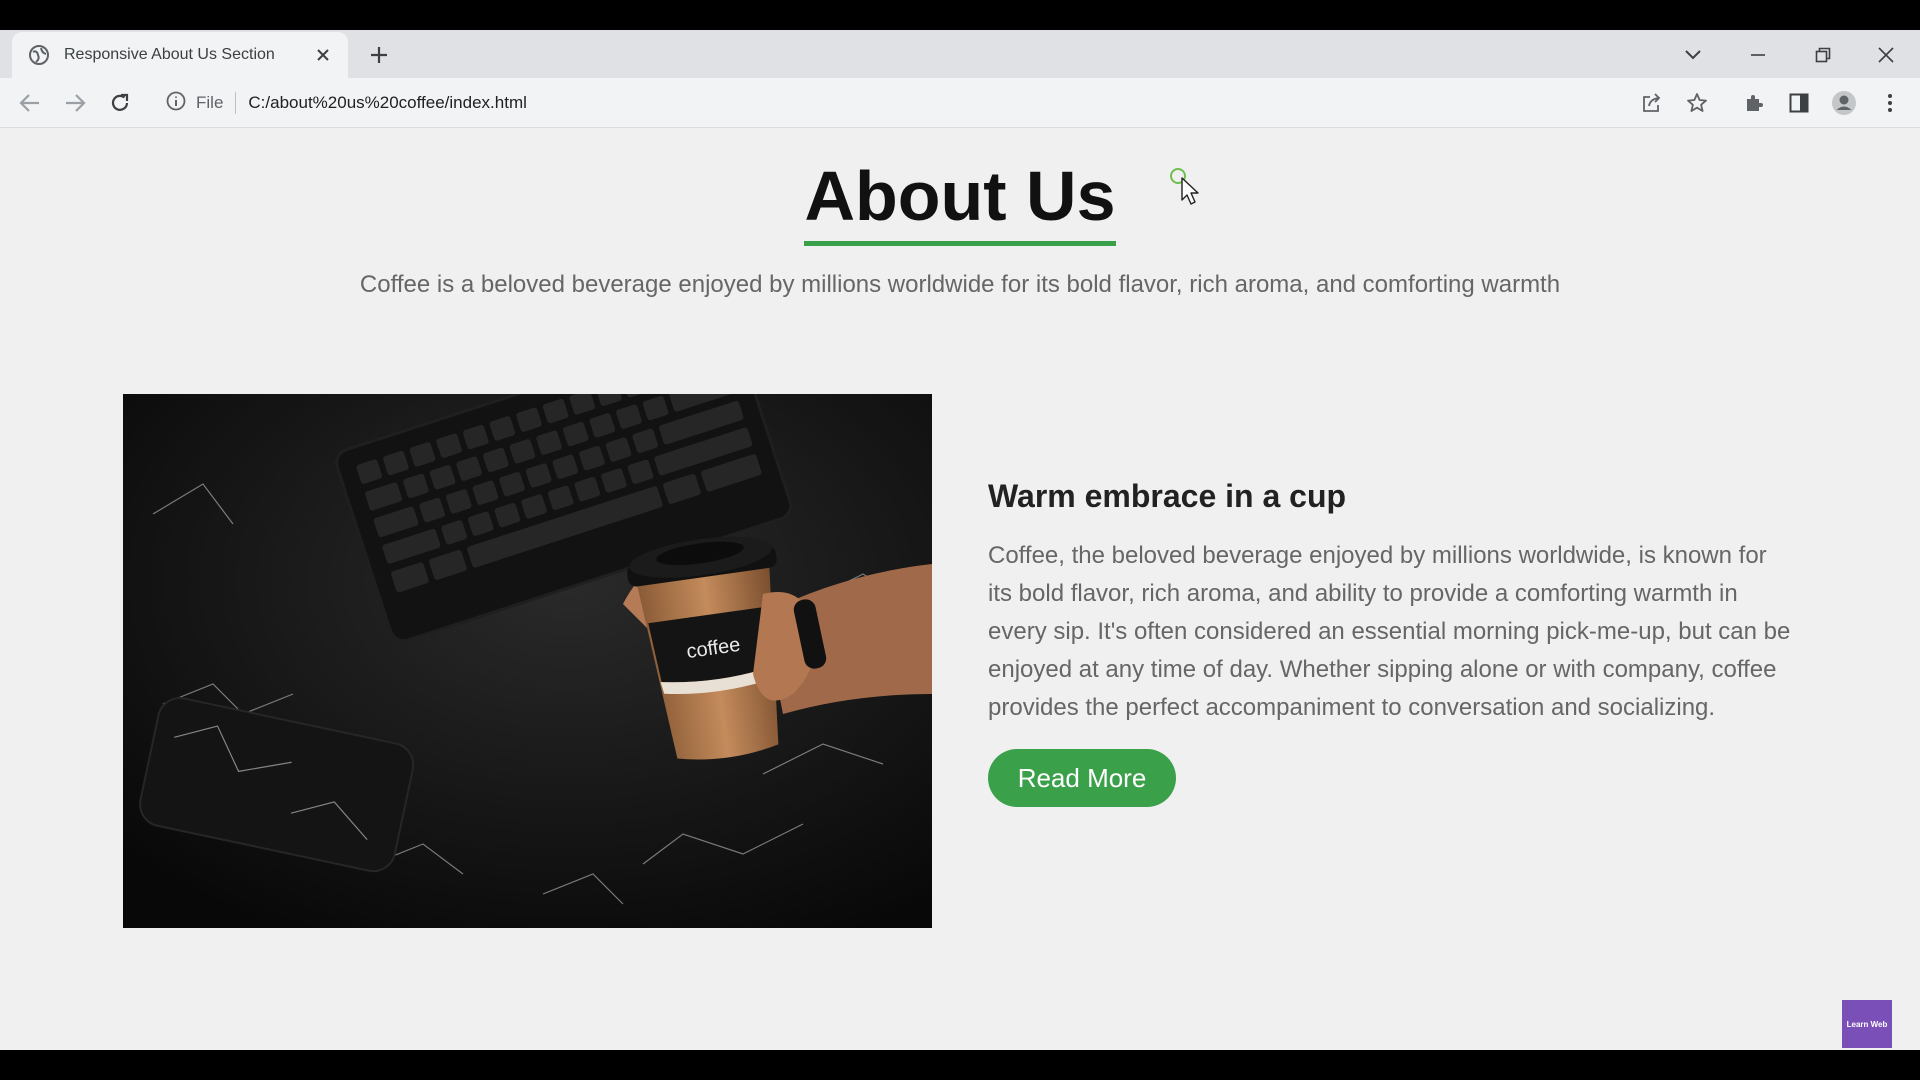 The height and width of the screenshot is (1080, 1920). Describe the element at coordinates (1890, 103) in the screenshot. I see `more-vertical-icon` at that location.